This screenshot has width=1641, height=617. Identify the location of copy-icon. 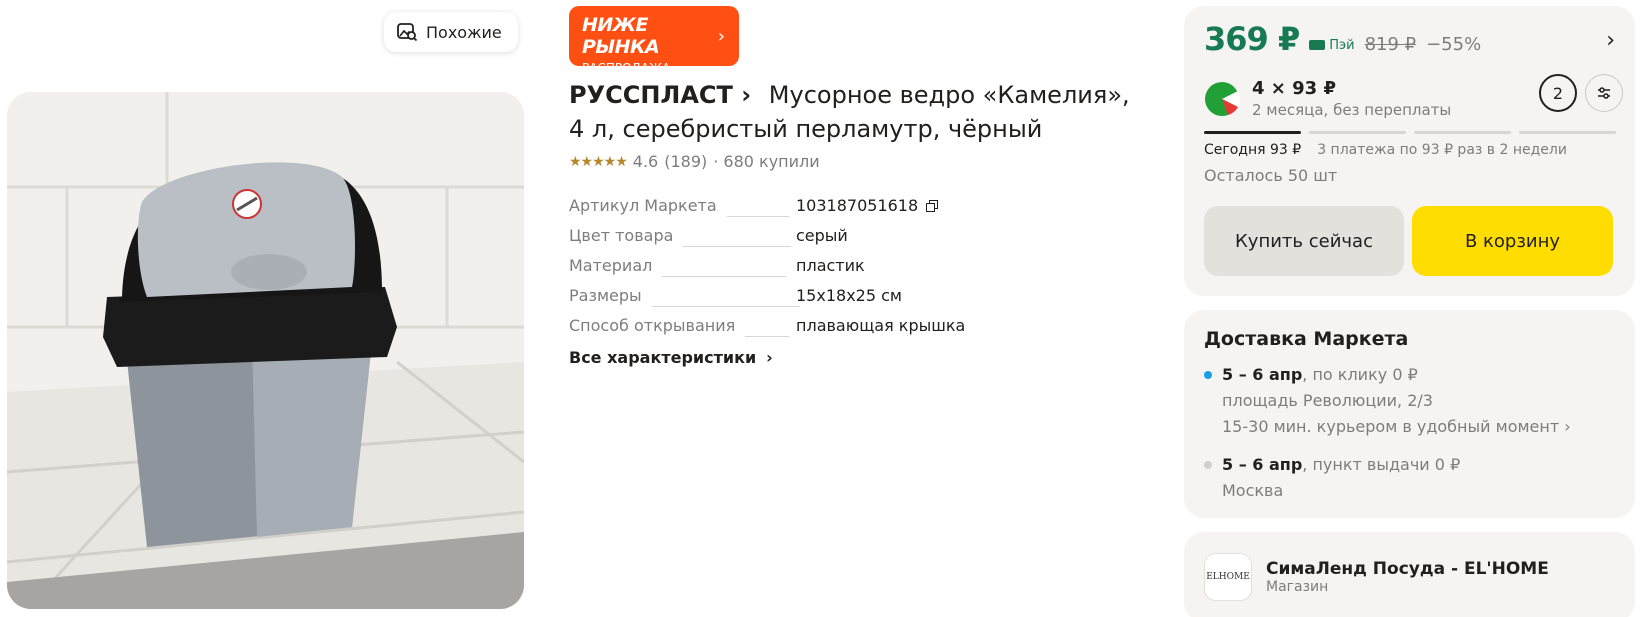
(932, 205).